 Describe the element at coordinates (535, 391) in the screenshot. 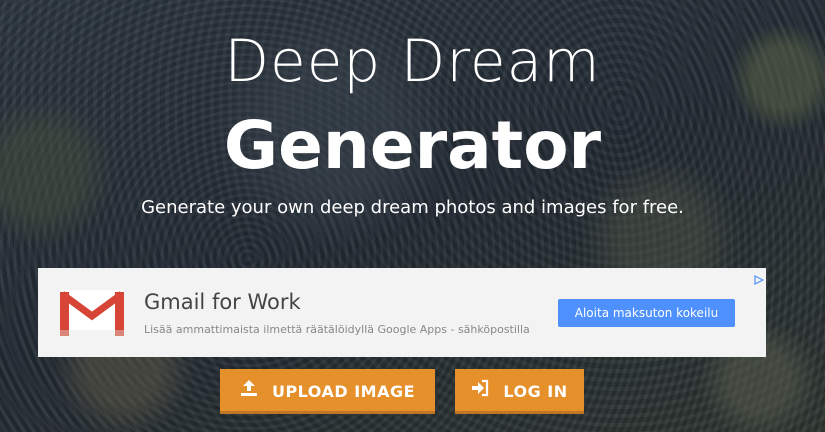

I see `log-in-label: LOG IN` at that location.